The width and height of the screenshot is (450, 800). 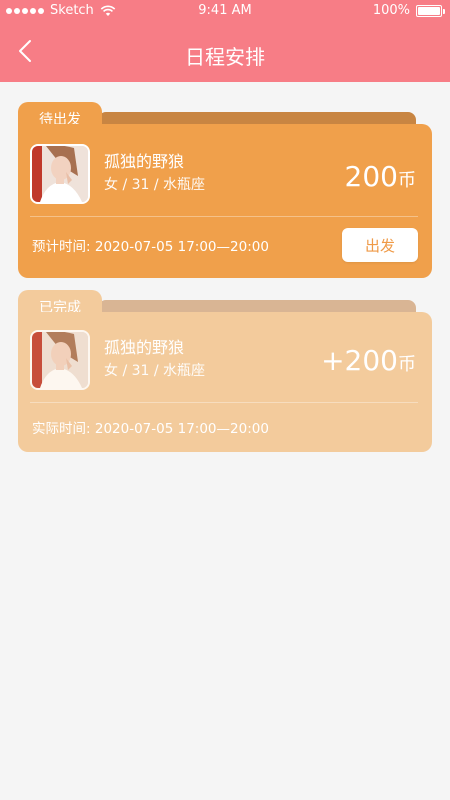 I want to click on status-bar: Sketch 9:41 AM 100%, so click(x=225, y=11).